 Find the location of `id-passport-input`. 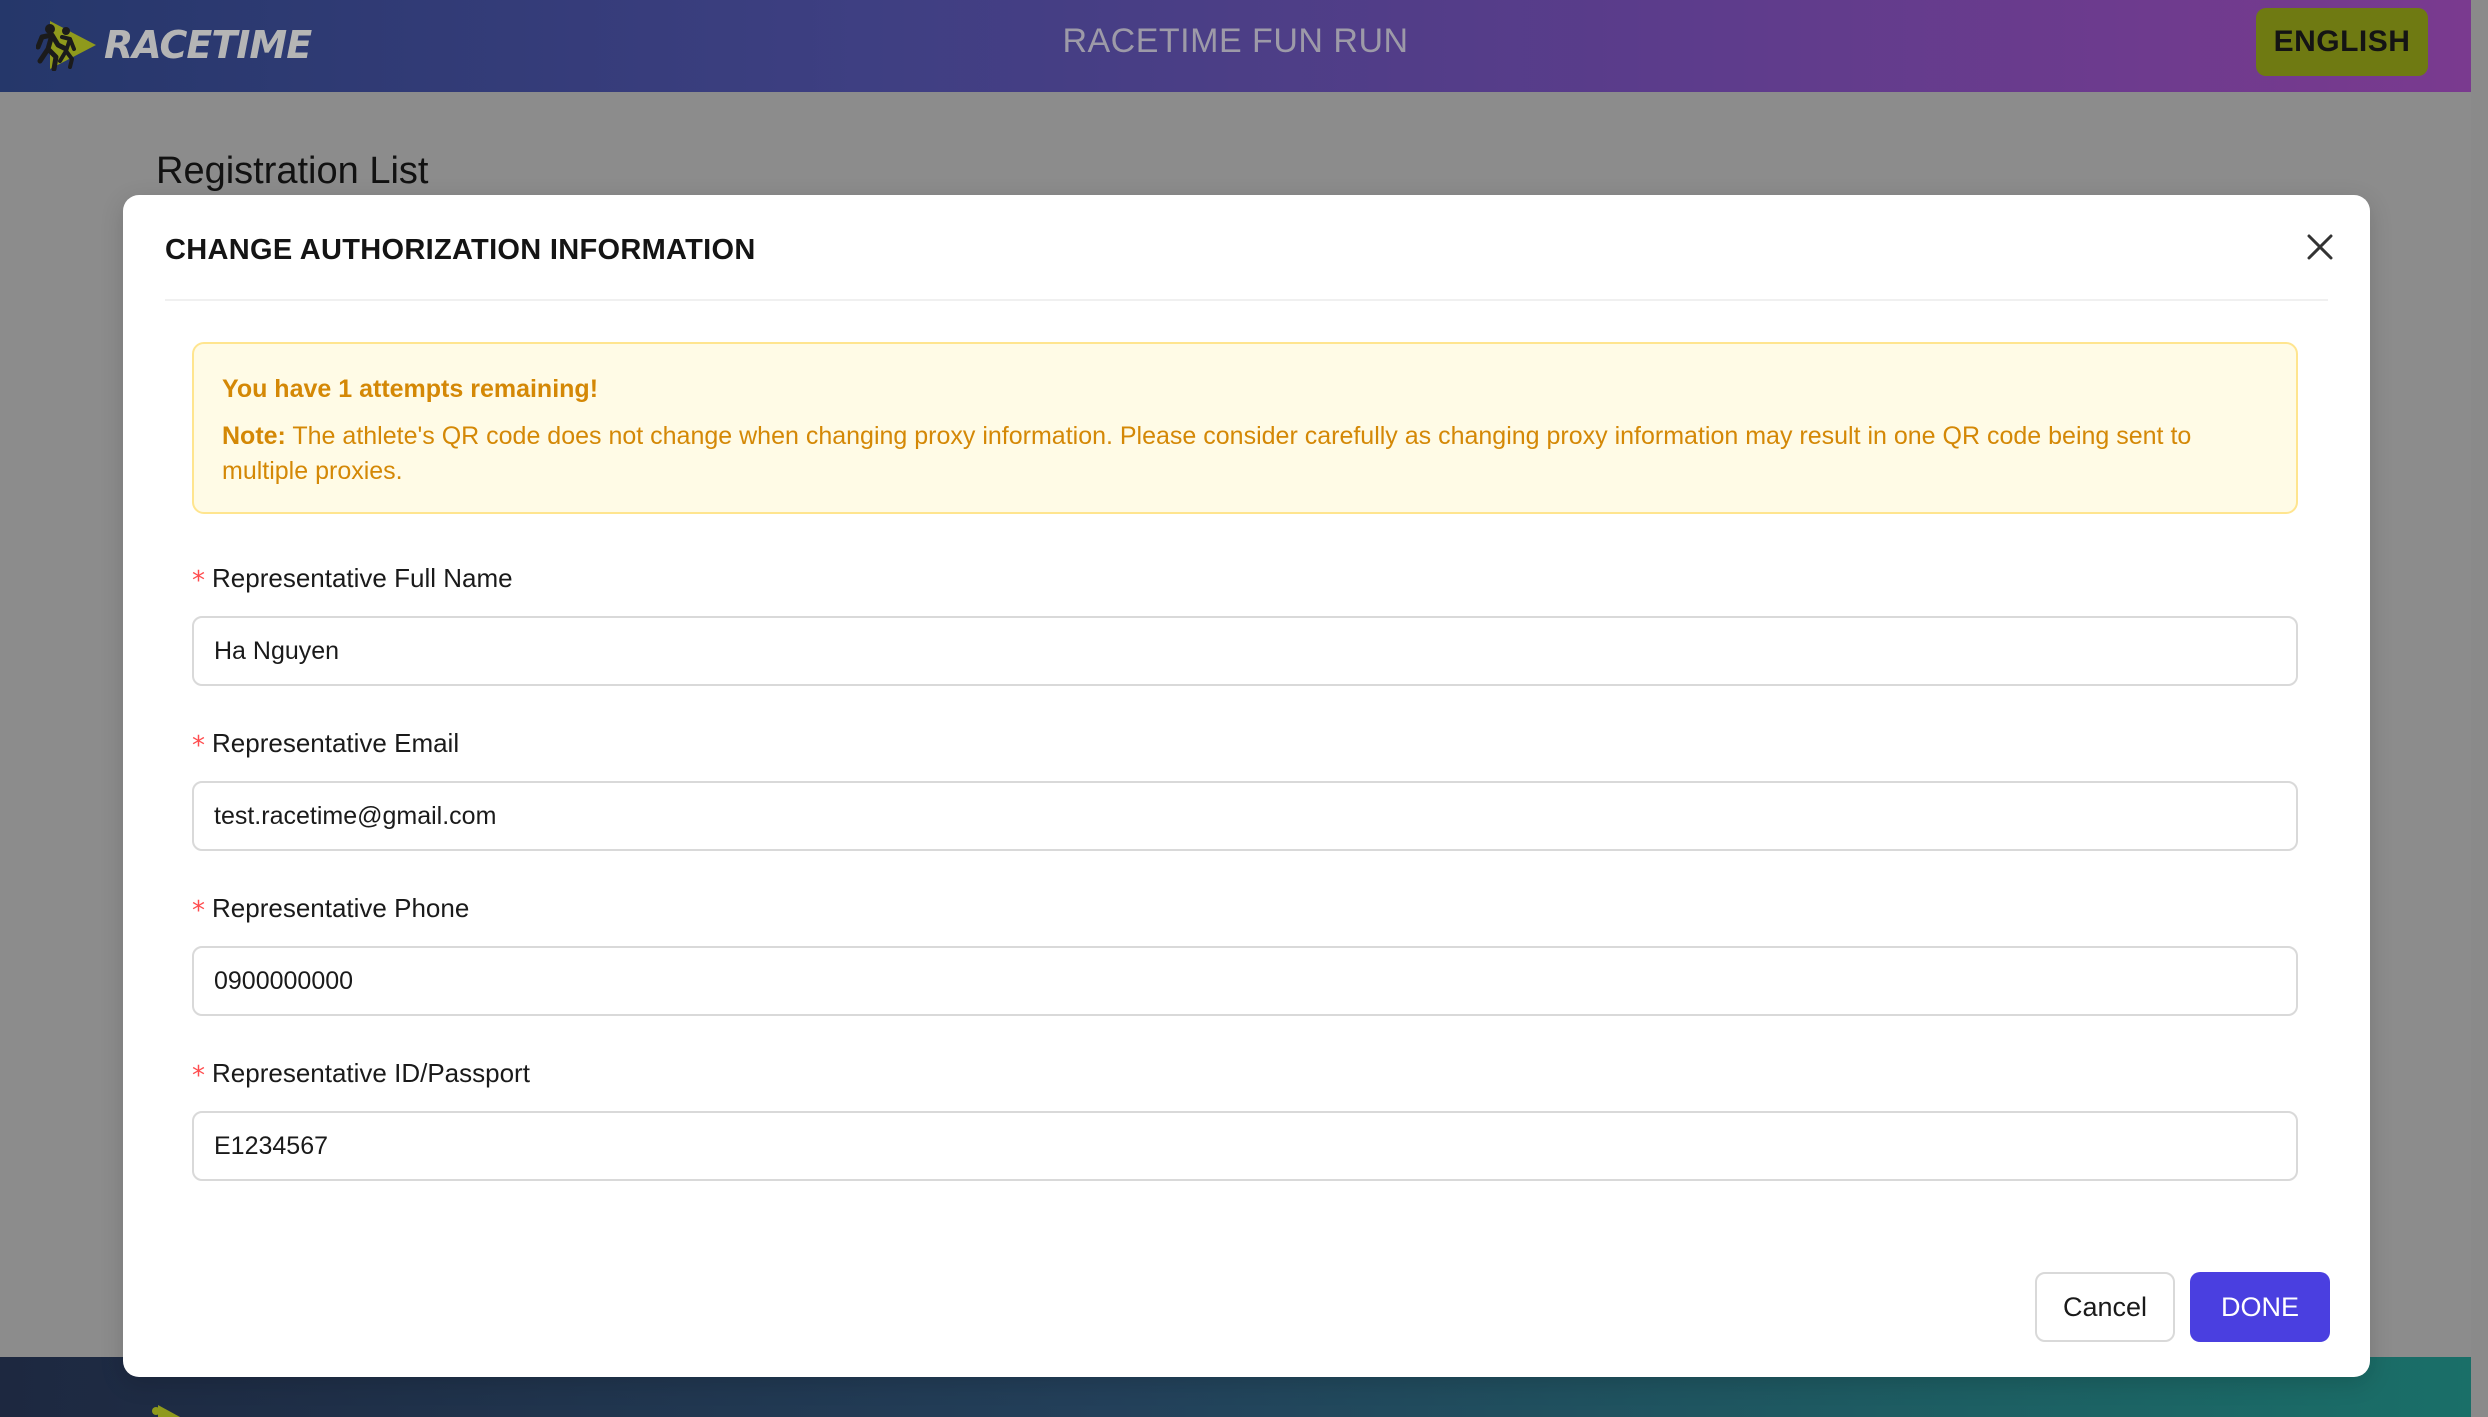

id-passport-input is located at coordinates (1245, 1146).